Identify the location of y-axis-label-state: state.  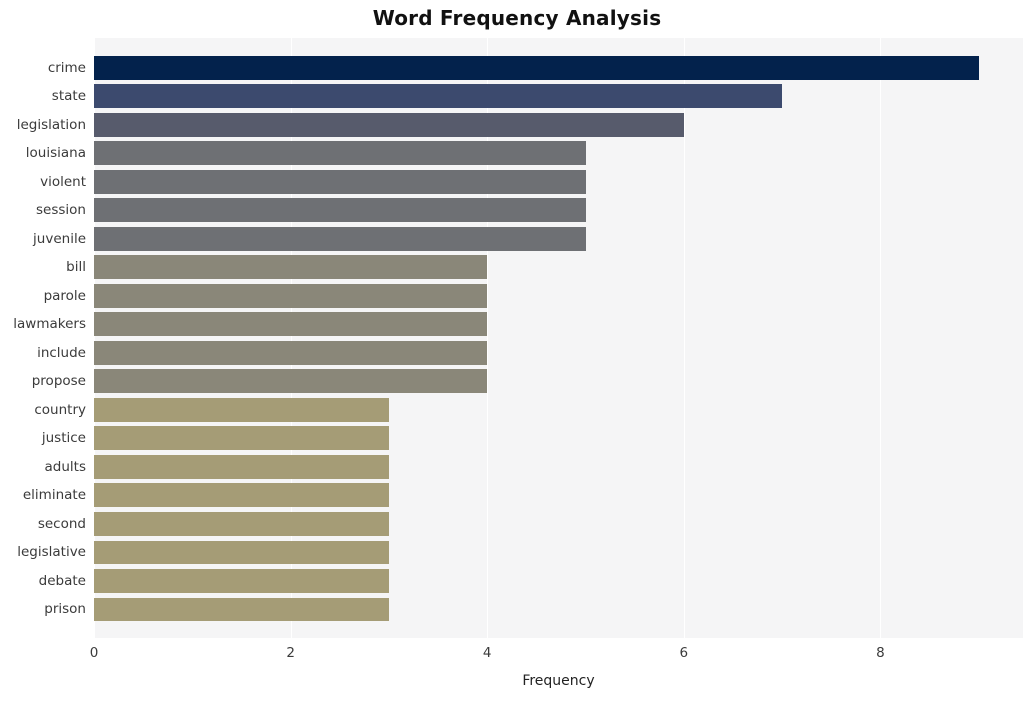
(68, 96).